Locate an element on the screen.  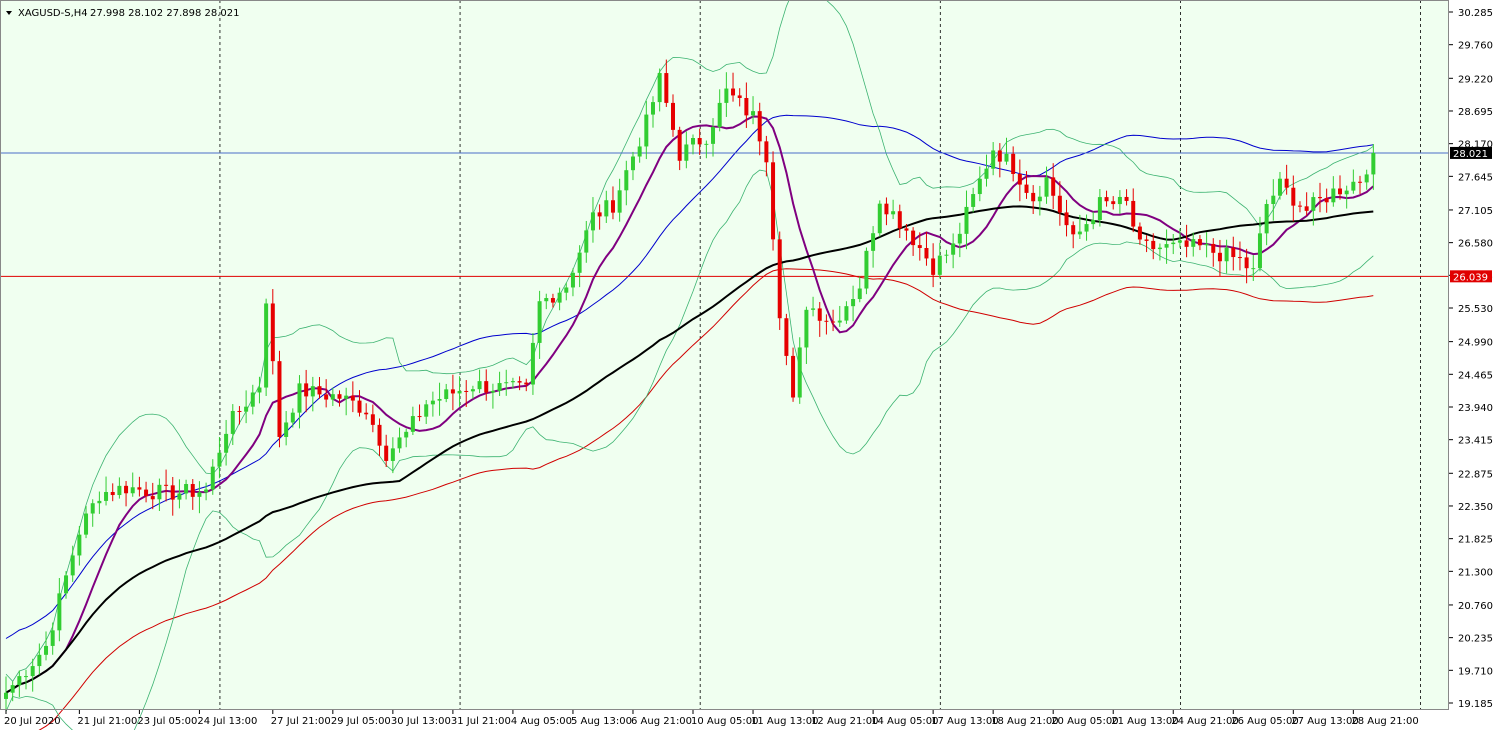
x-tick-label: 4 Aug 05:00 is located at coordinates (541, 721).